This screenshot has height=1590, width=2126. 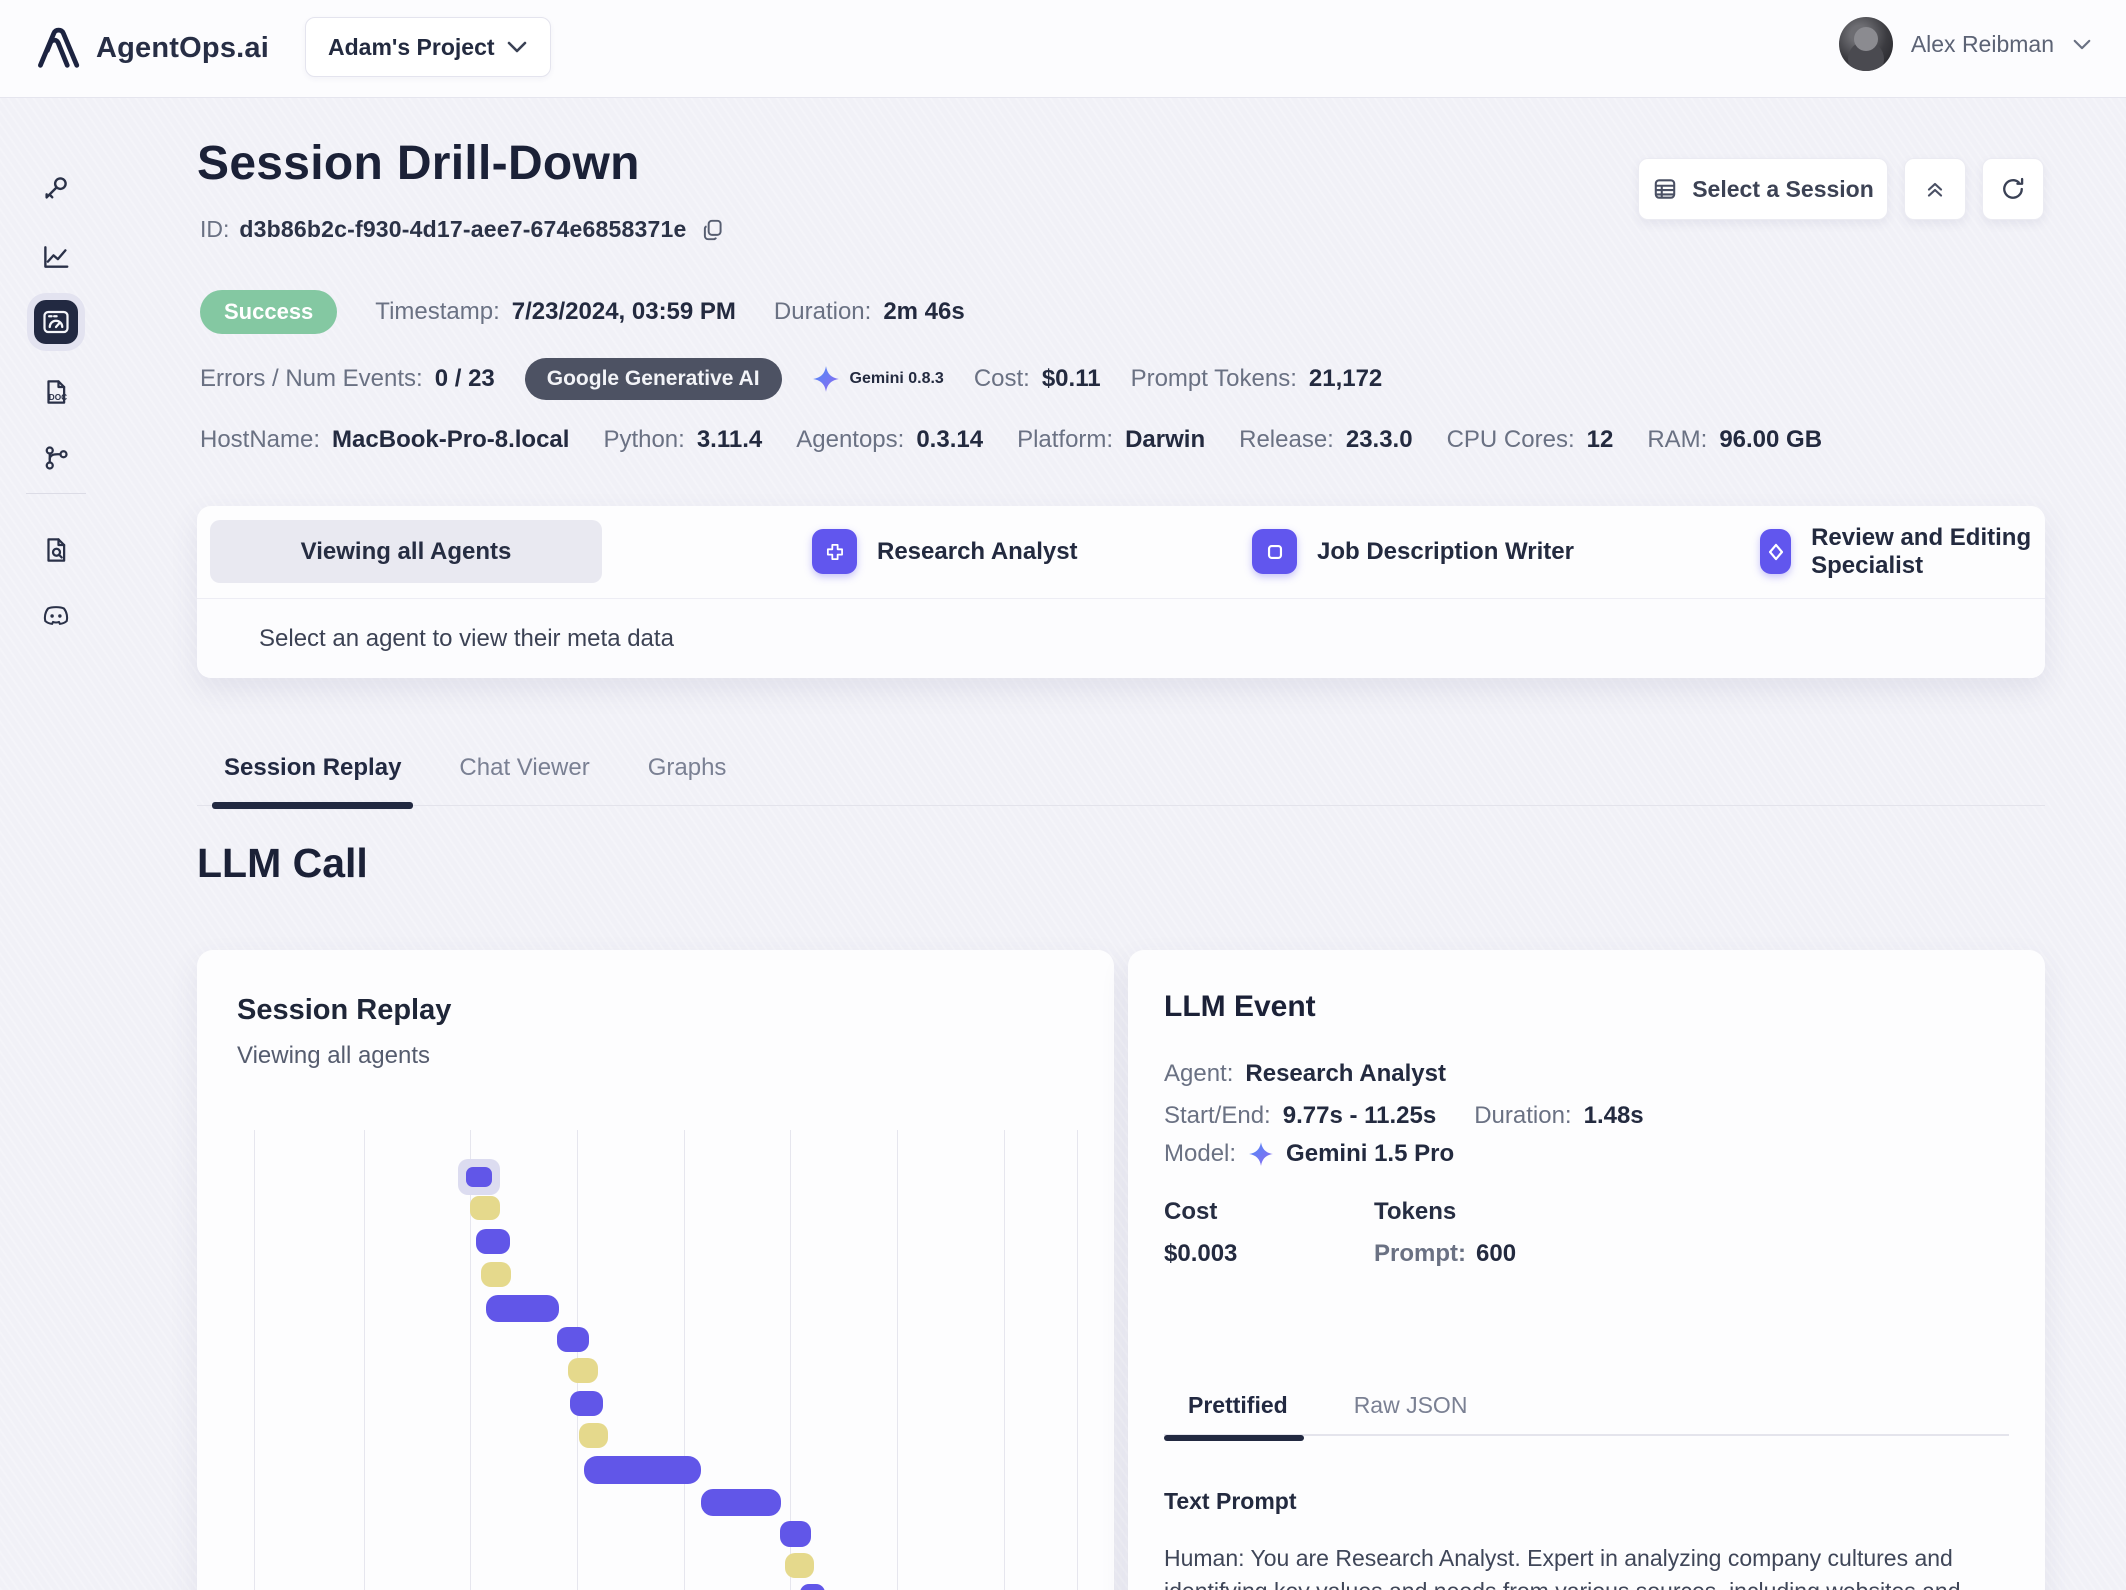 I want to click on key-icon, so click(x=56, y=188).